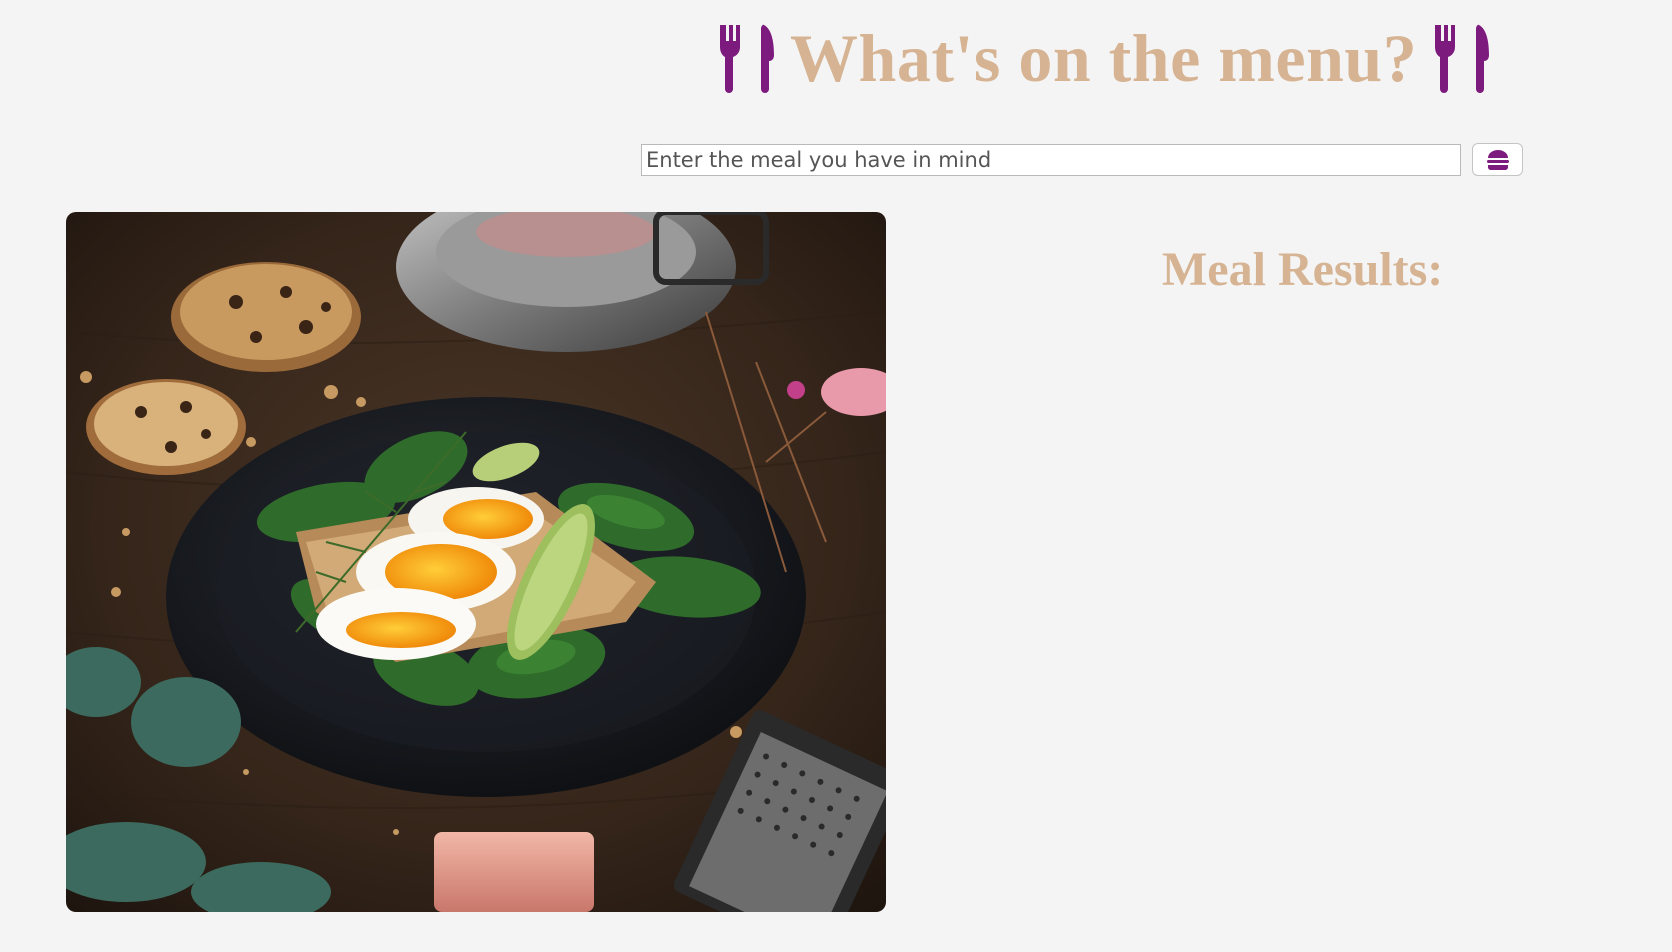 This screenshot has width=1672, height=952. I want to click on header: What's on the menu?, so click(1105, 58).